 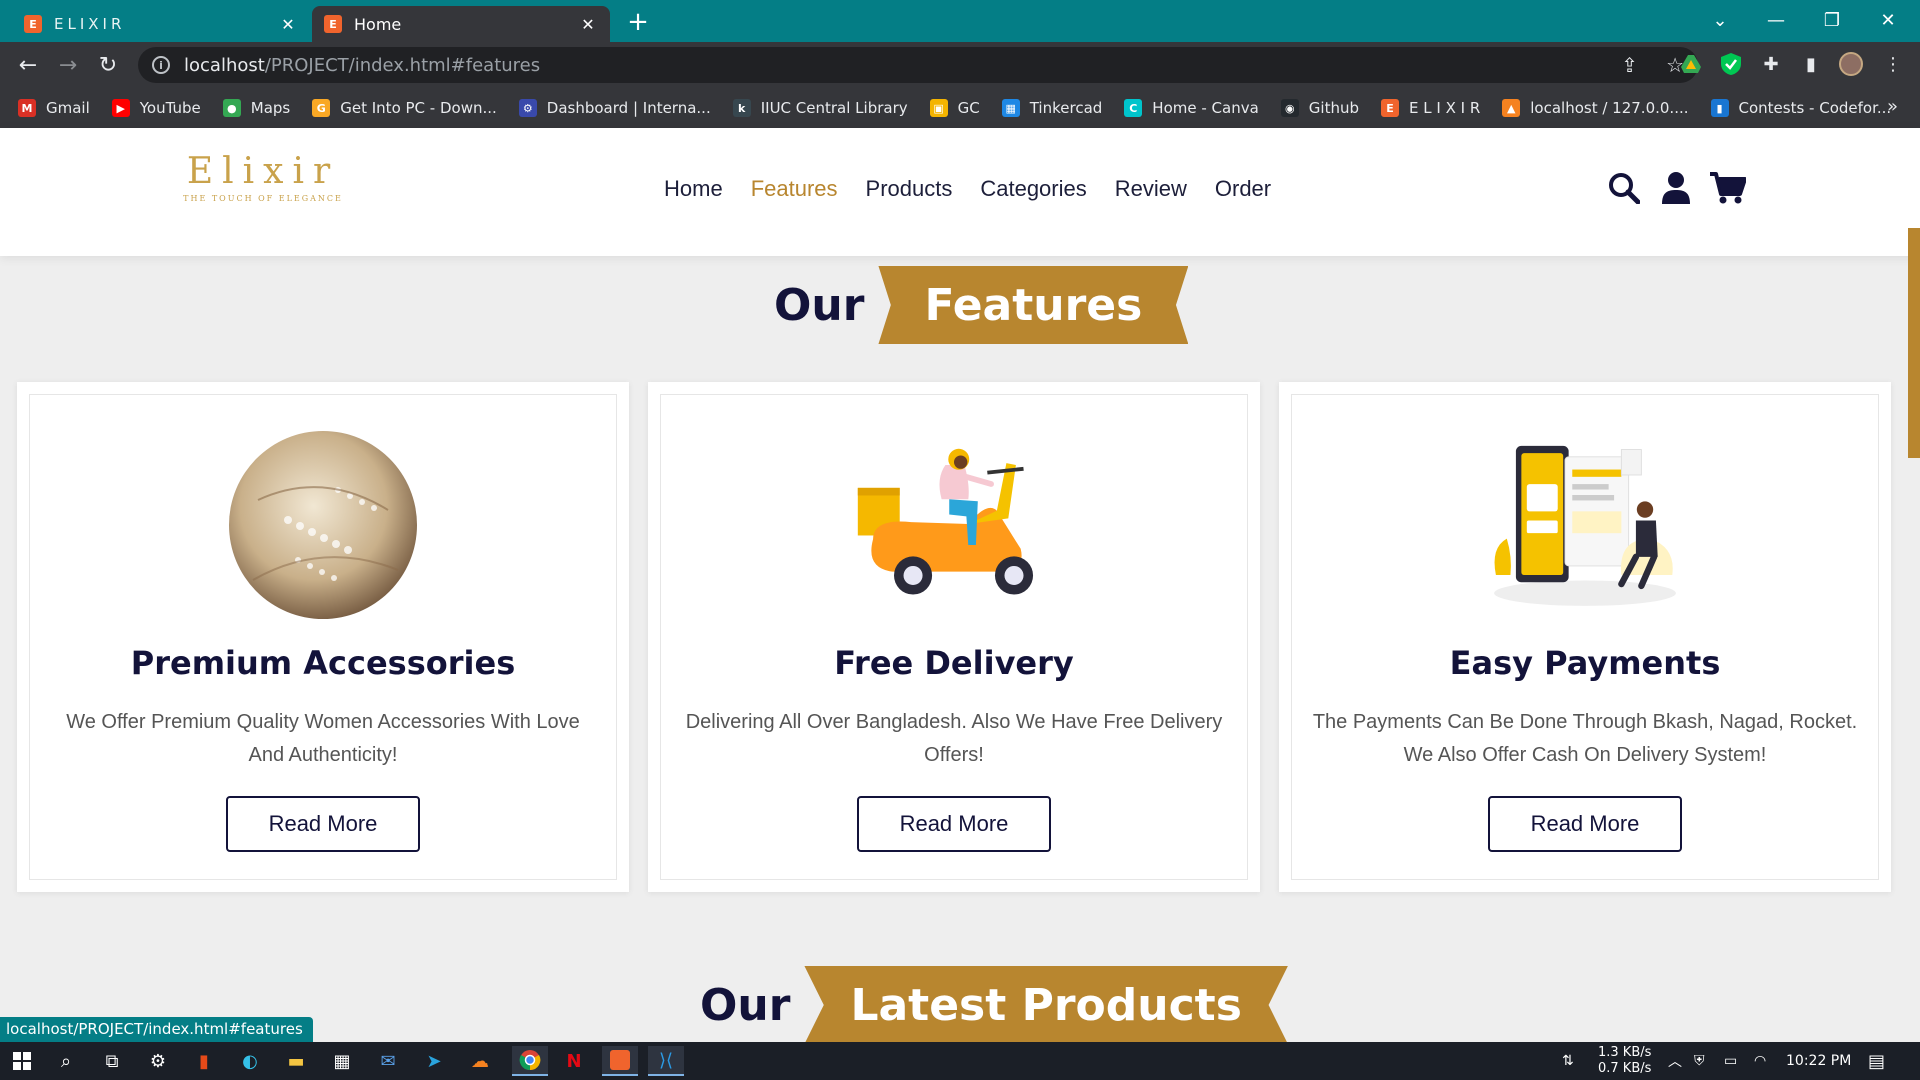 I want to click on bookmark-item: ● Maps, so click(x=256, y=108).